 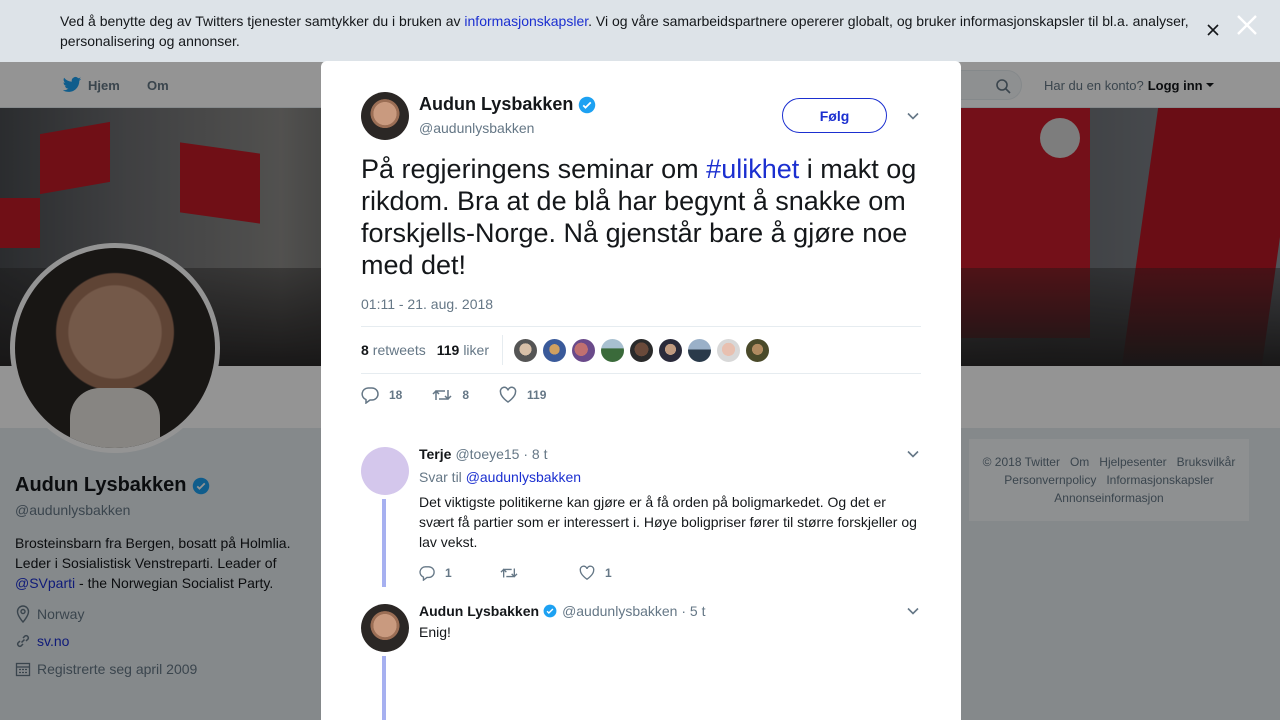 I want to click on like-count: 119, so click(x=537, y=395).